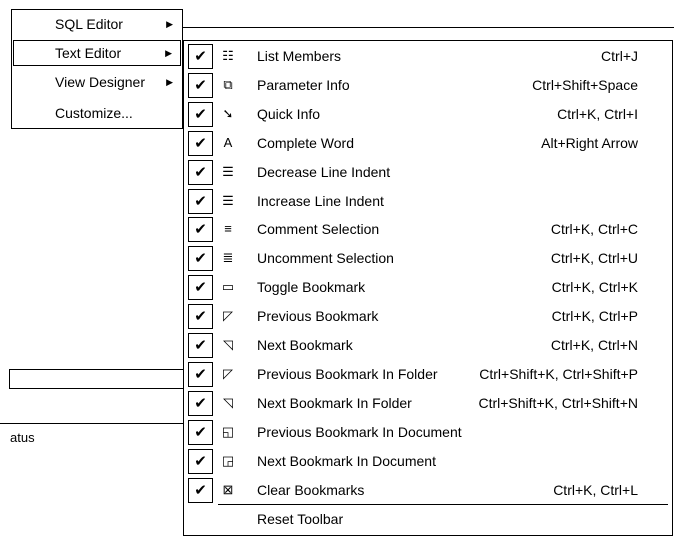  I want to click on menu-item-label: Parameter Info, so click(303, 84).